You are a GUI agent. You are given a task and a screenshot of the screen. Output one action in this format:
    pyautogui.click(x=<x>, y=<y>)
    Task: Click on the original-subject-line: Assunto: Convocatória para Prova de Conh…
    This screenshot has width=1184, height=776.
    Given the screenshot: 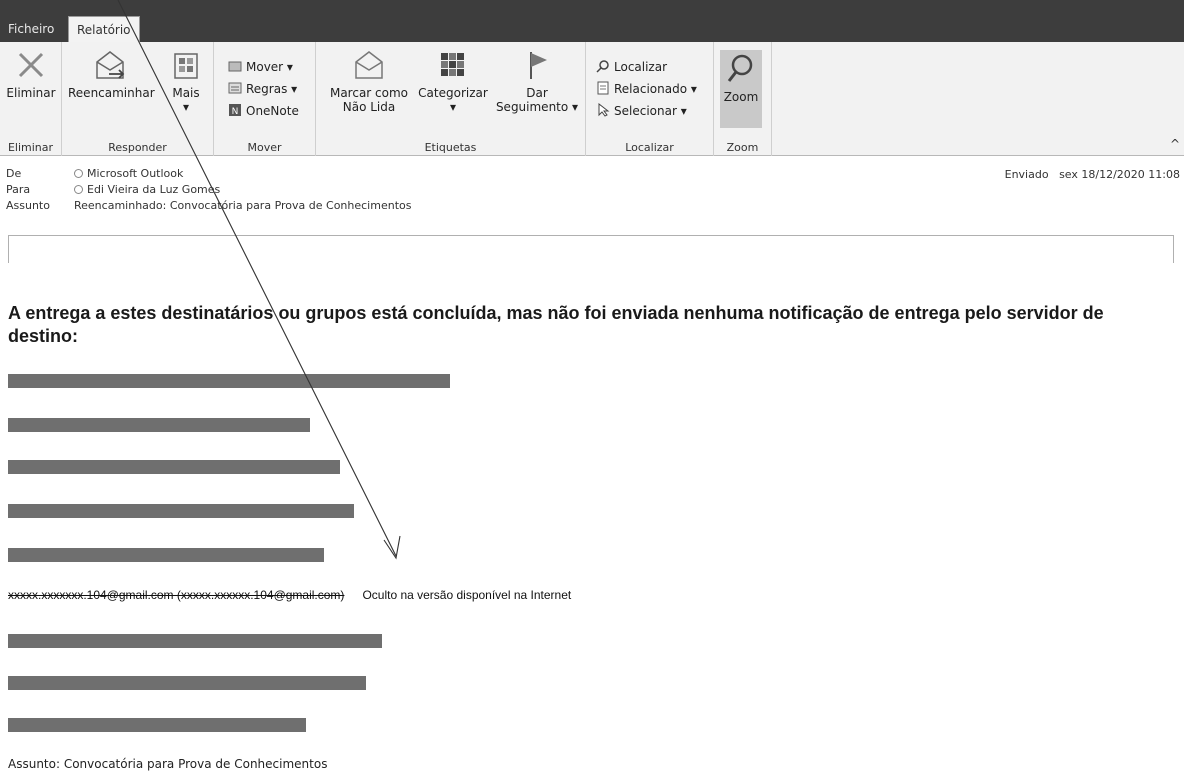 What is the action you would take?
    pyautogui.click(x=168, y=764)
    